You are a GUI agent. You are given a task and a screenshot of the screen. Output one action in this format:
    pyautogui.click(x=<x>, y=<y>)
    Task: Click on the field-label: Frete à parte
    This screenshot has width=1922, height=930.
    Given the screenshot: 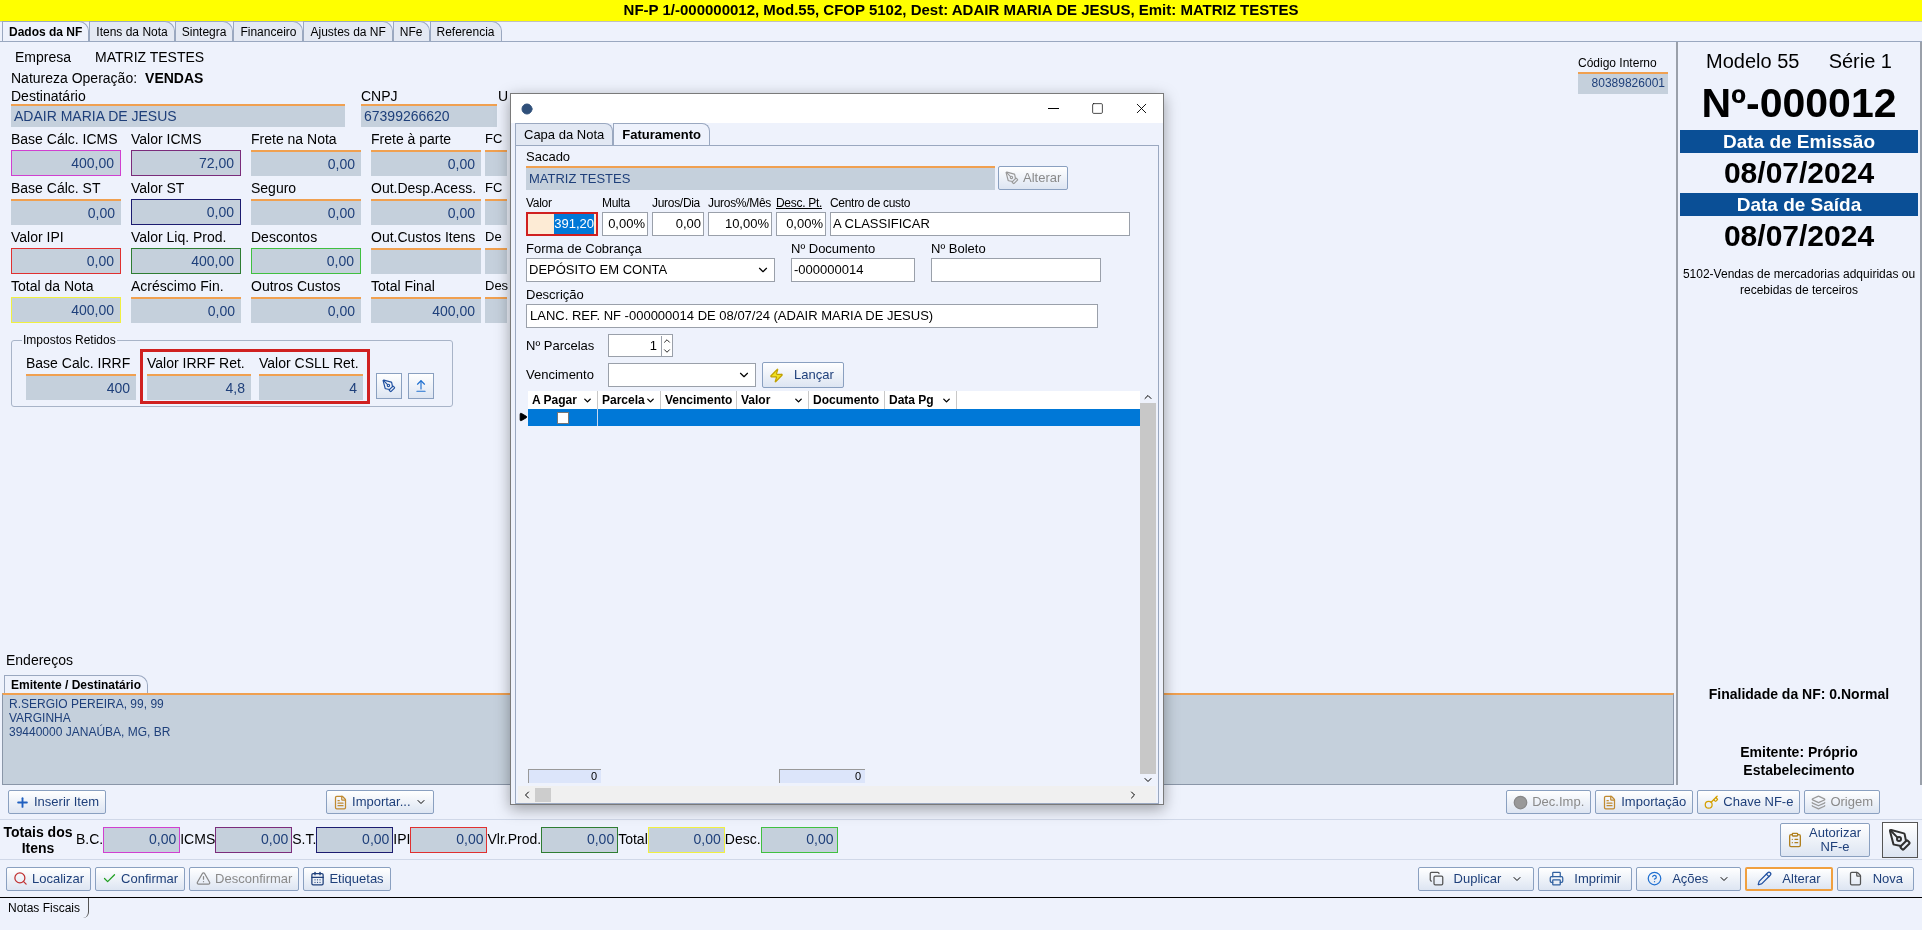 What is the action you would take?
    pyautogui.click(x=412, y=139)
    